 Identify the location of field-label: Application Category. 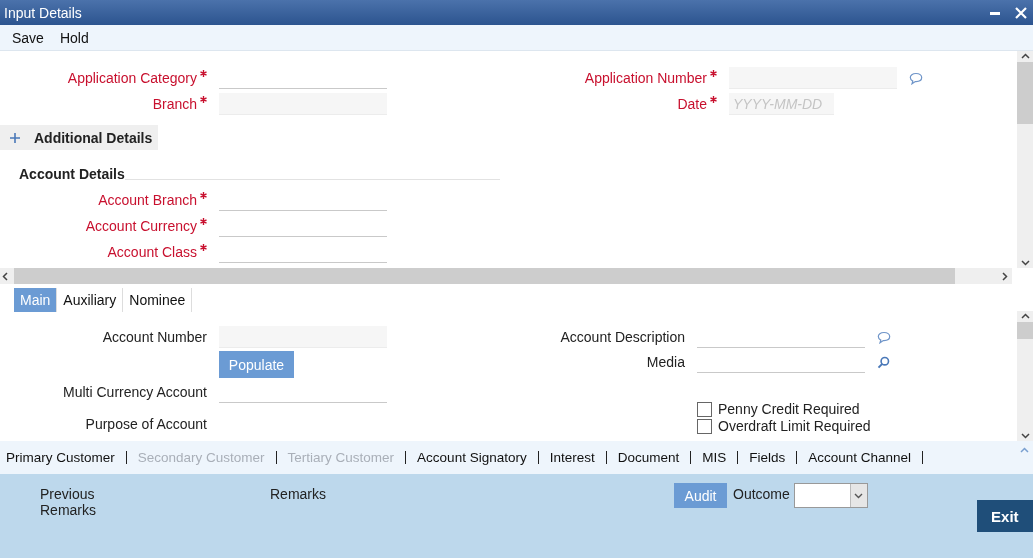
(132, 78).